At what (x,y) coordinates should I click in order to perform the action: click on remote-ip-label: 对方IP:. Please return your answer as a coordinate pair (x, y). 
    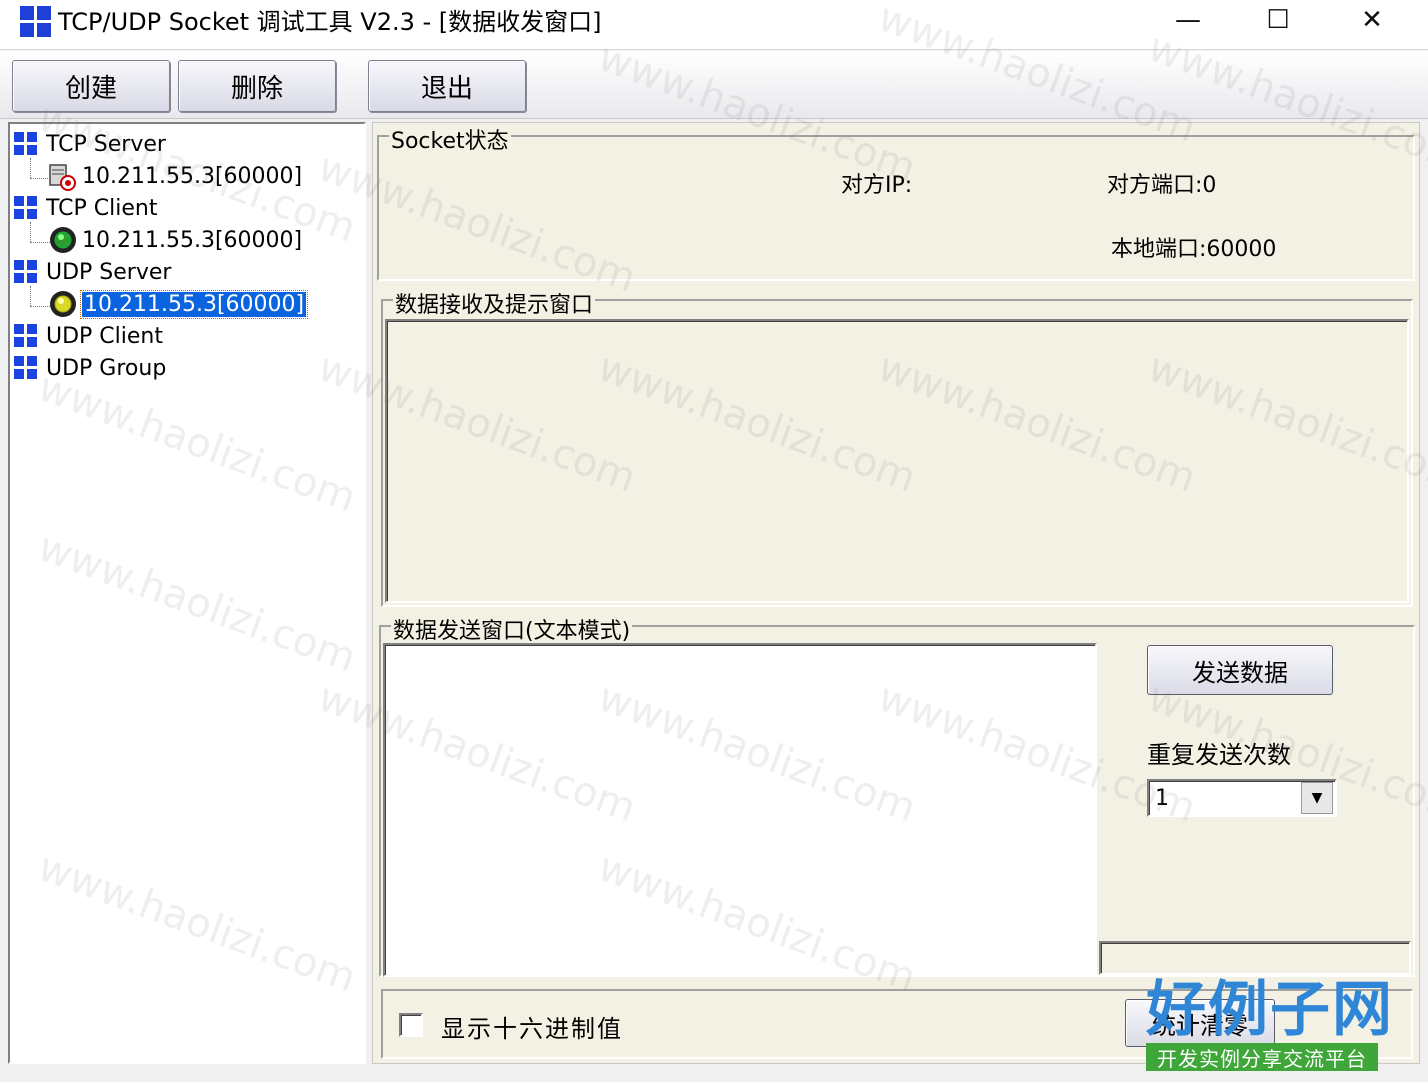
    Looking at the image, I should click on (877, 185).